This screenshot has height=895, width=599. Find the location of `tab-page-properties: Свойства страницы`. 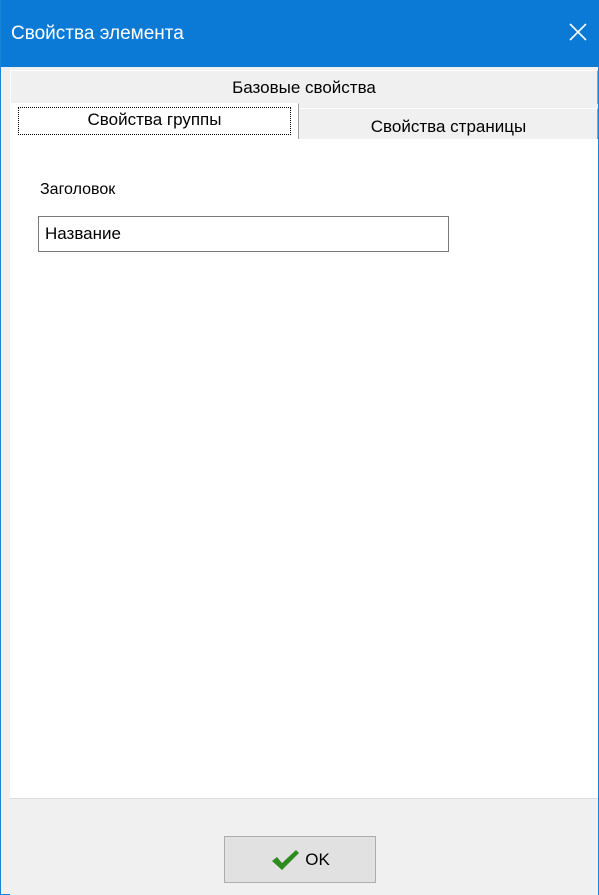

tab-page-properties: Свойства страницы is located at coordinates (449, 123).